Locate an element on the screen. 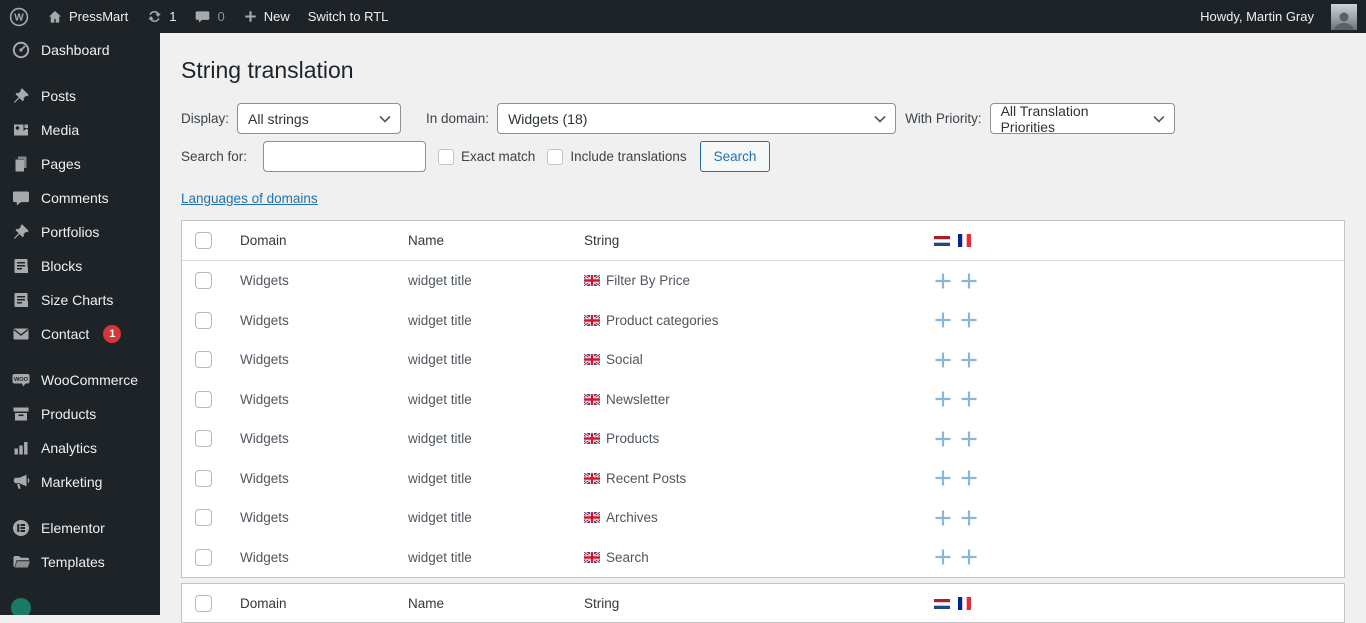 This screenshot has height=623, width=1366. sidebar-item-pages: Pages is located at coordinates (80, 164).